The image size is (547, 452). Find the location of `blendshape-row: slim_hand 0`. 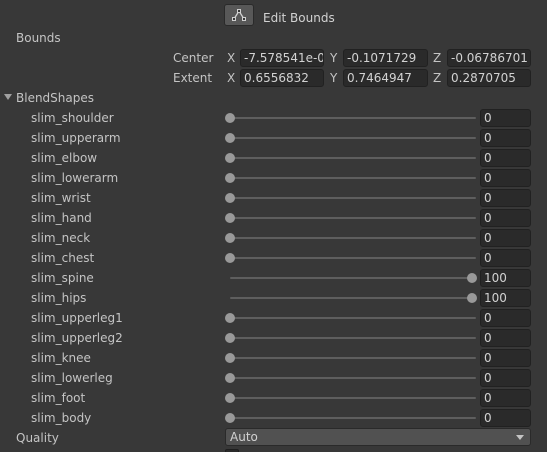

blendshape-row: slim_hand 0 is located at coordinates (273, 218).